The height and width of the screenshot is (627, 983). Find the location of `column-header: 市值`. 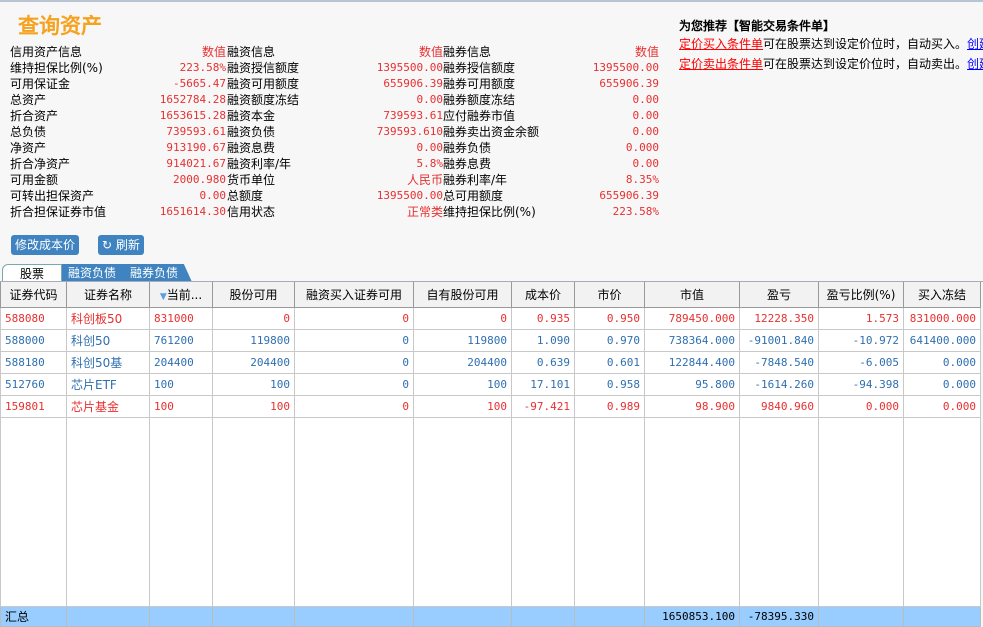

column-header: 市值 is located at coordinates (692, 295).